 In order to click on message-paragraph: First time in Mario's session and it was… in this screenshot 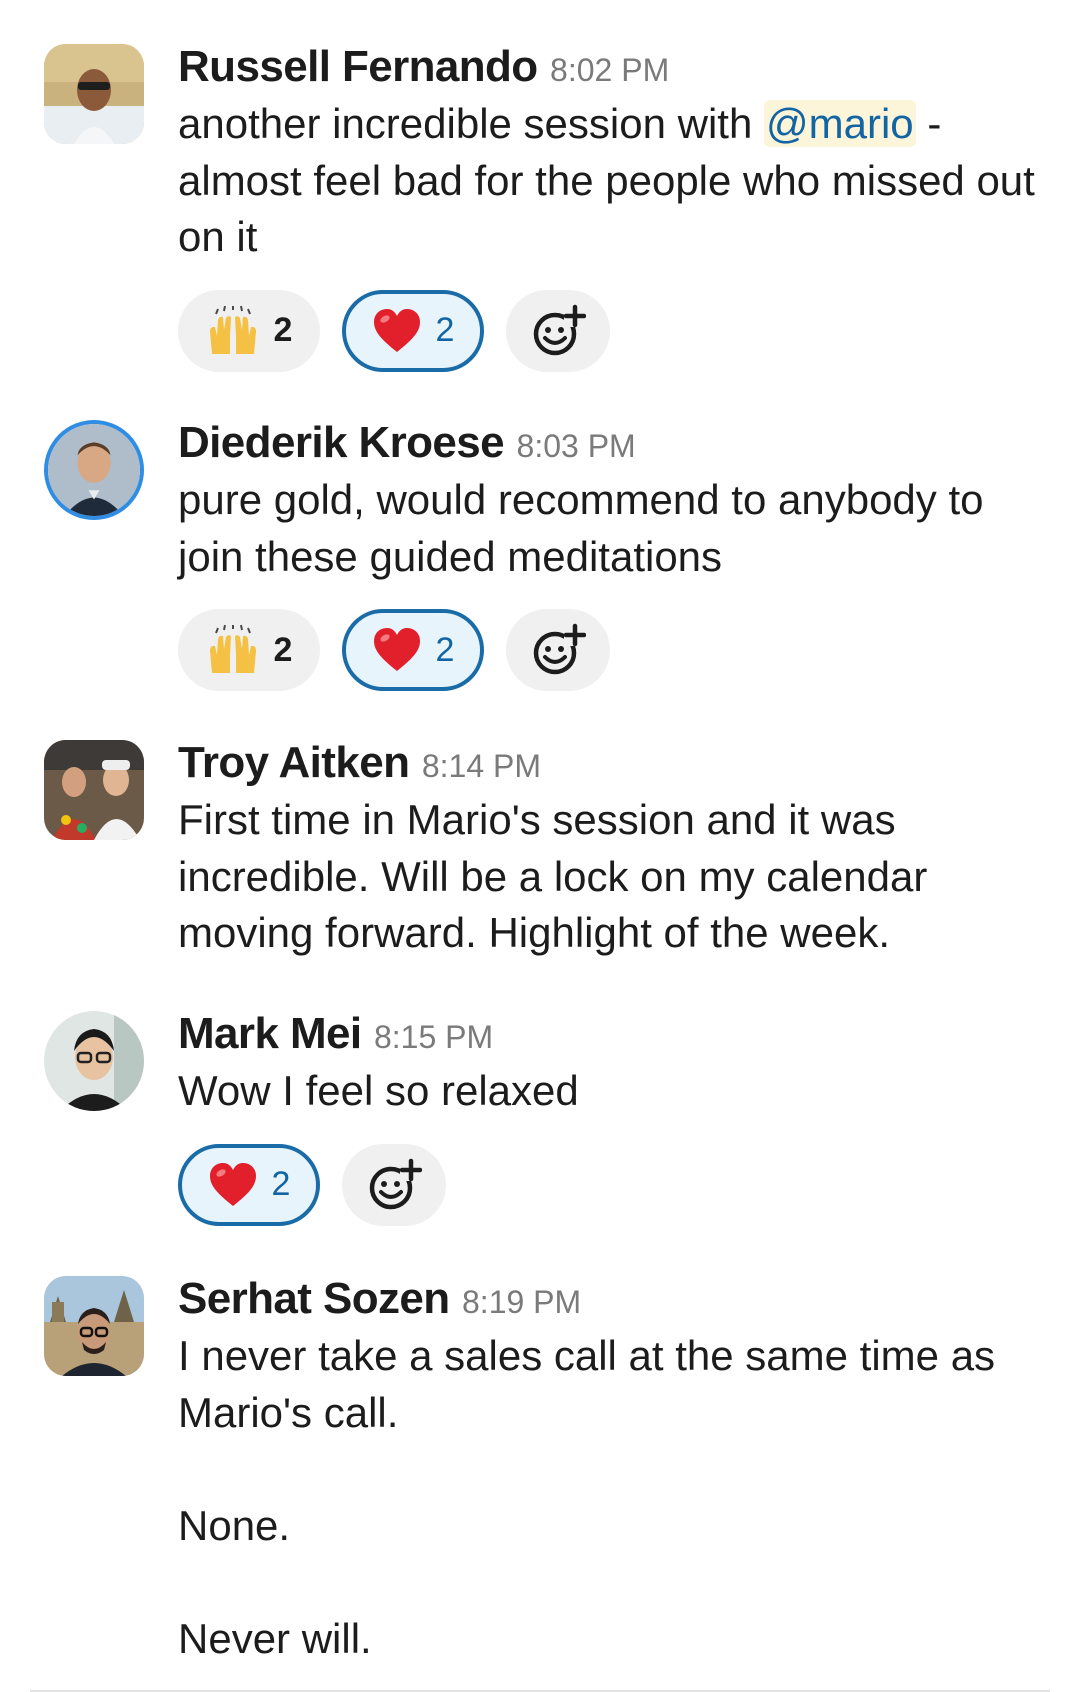, I will do `click(553, 876)`.